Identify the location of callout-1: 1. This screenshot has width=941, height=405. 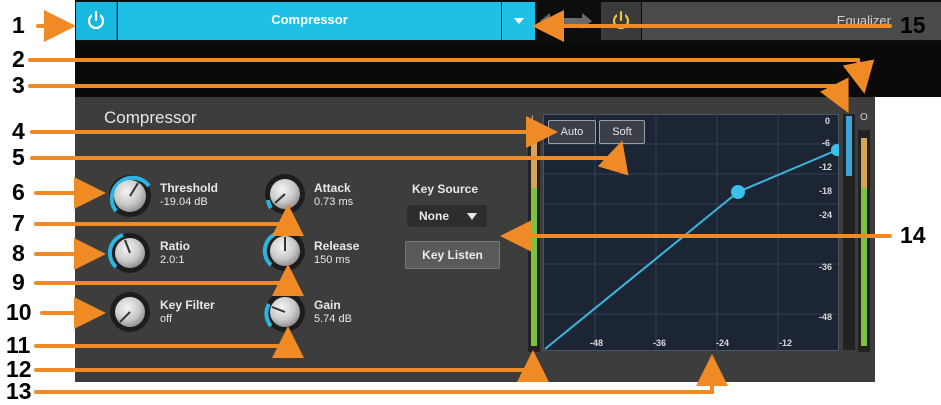
(18, 25).